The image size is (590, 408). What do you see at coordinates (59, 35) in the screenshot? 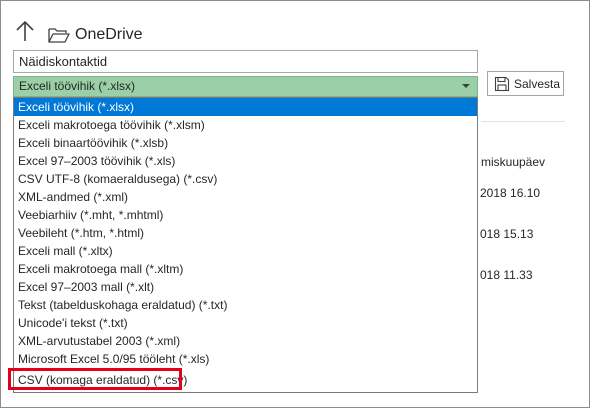
I see `folder-open-icon` at bounding box center [59, 35].